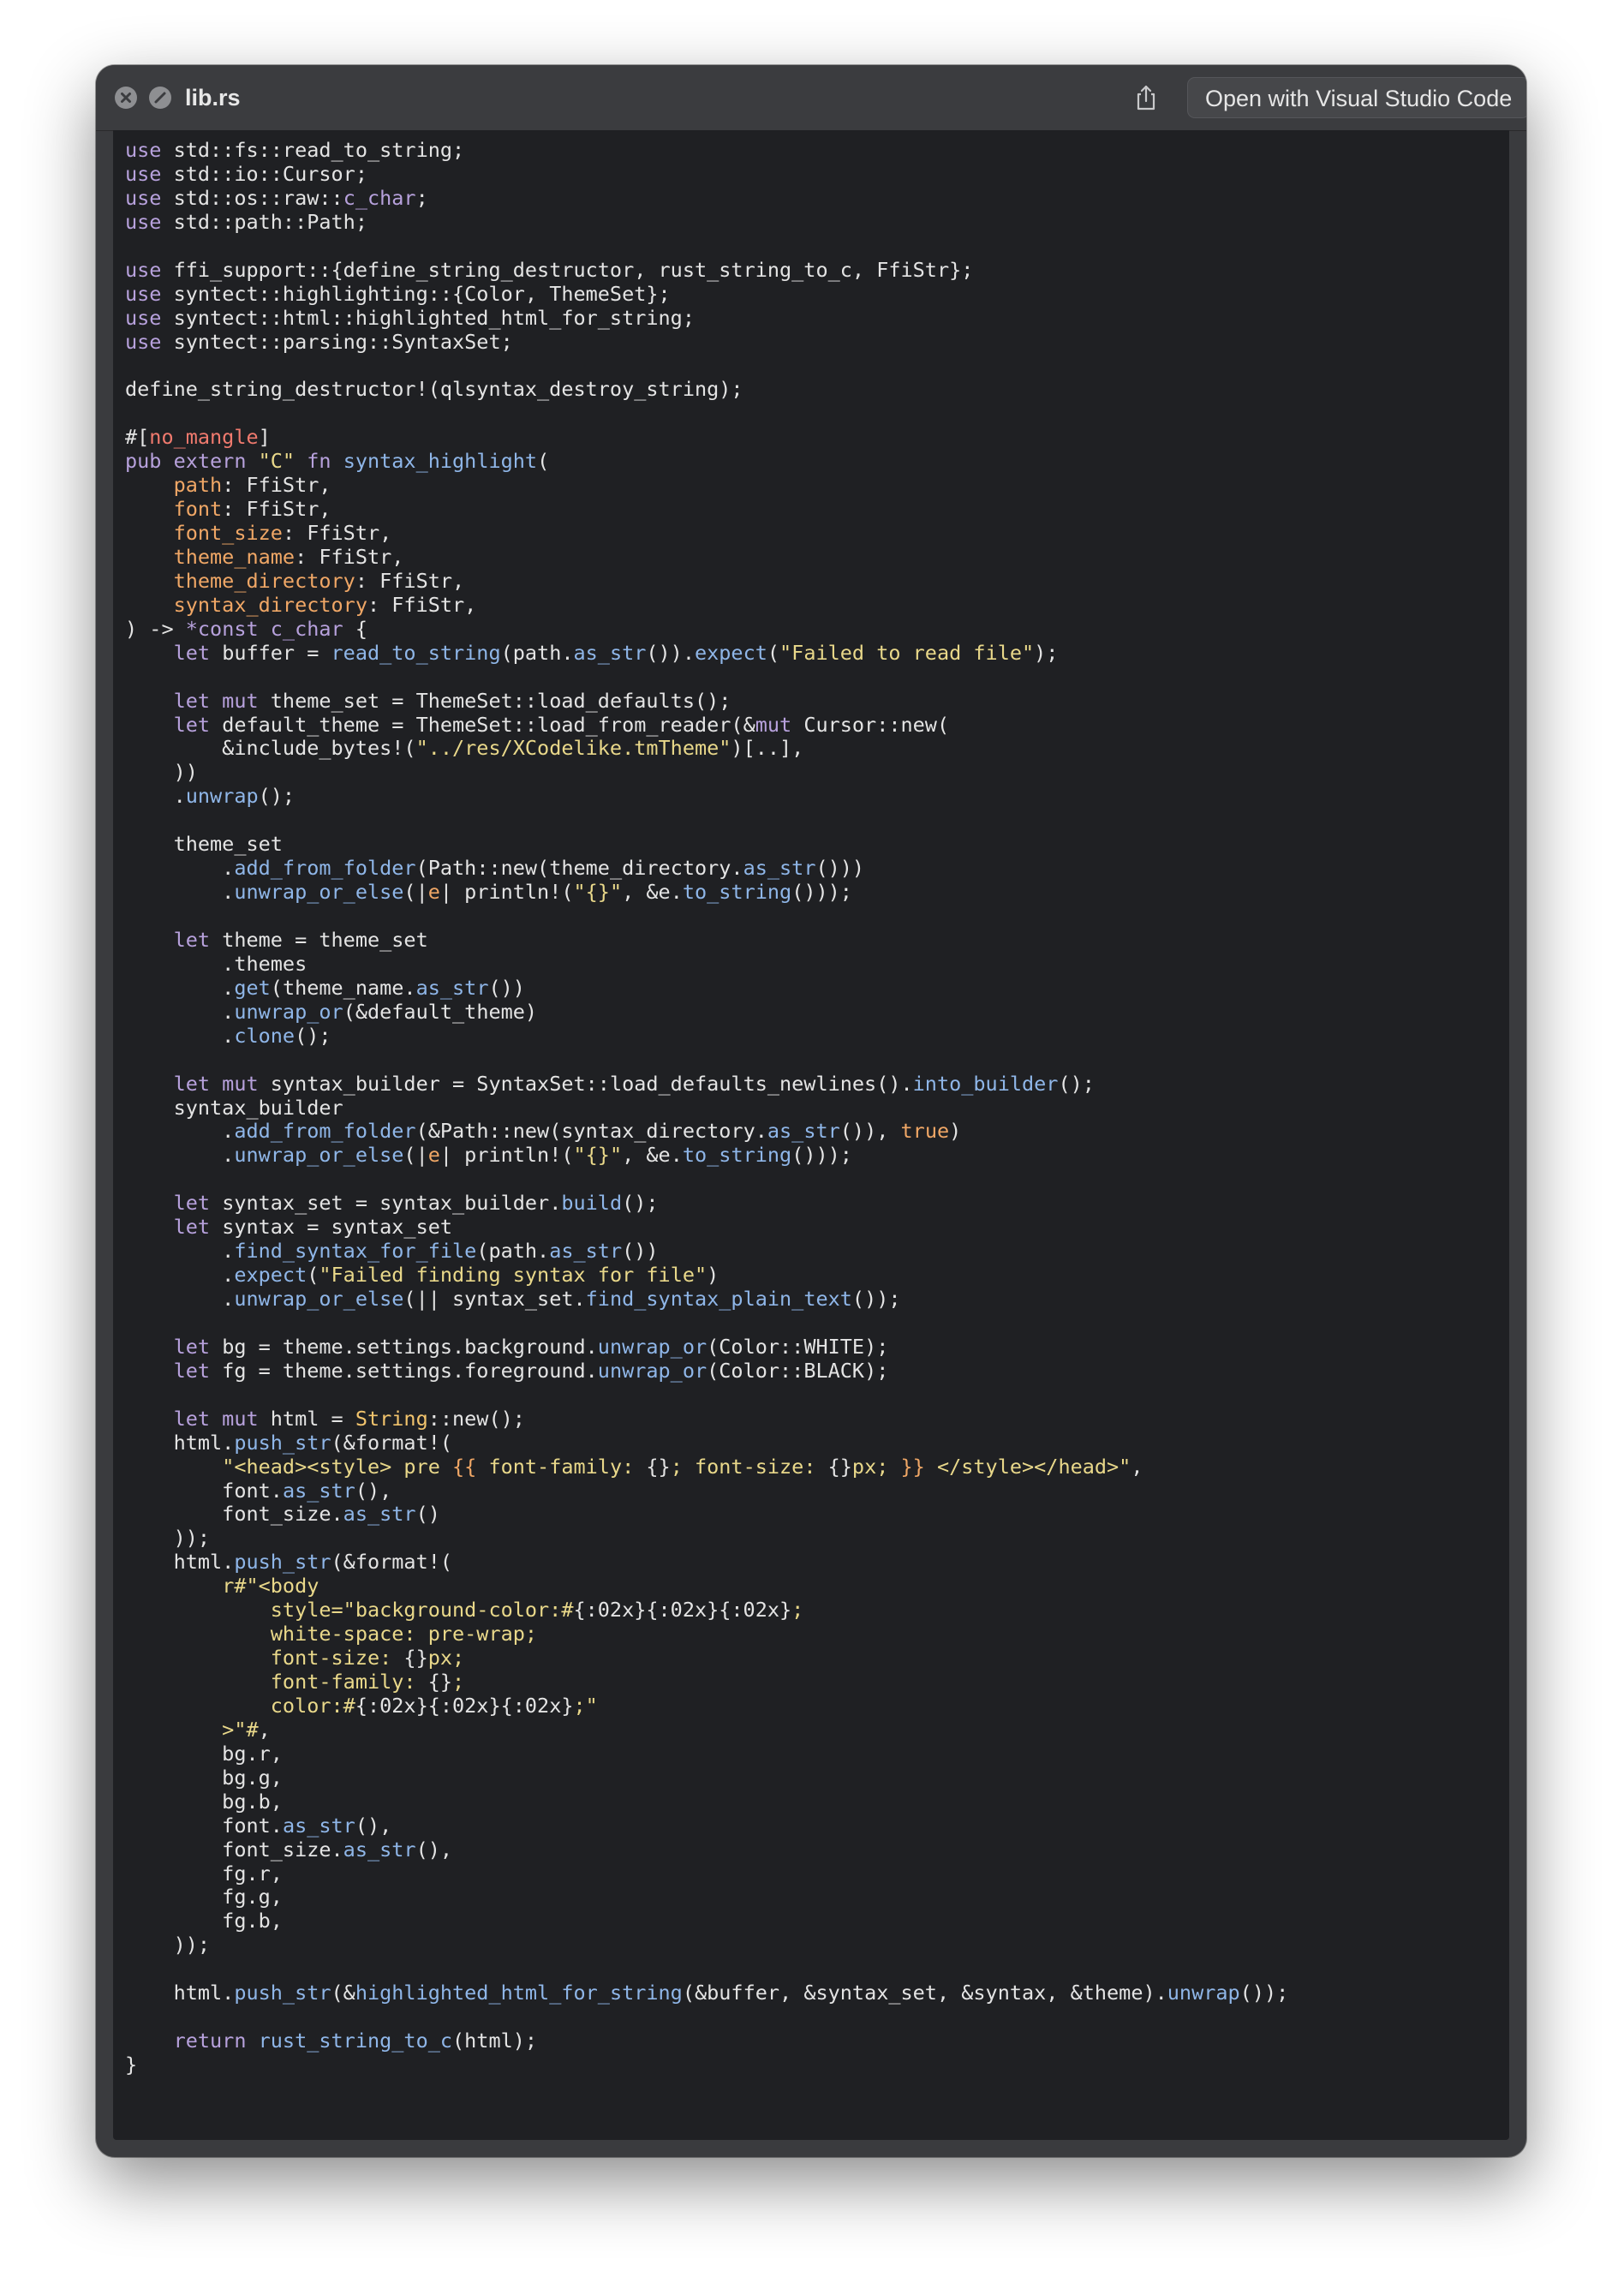  What do you see at coordinates (161, 772) in the screenshot?
I see `code-token: ))` at bounding box center [161, 772].